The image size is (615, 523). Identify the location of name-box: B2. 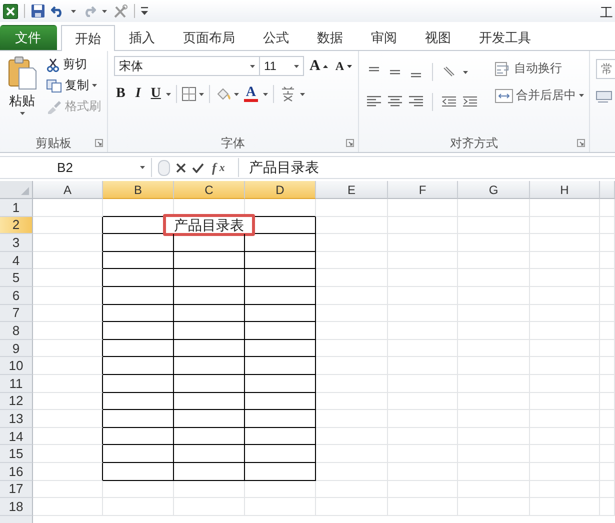
(76, 167).